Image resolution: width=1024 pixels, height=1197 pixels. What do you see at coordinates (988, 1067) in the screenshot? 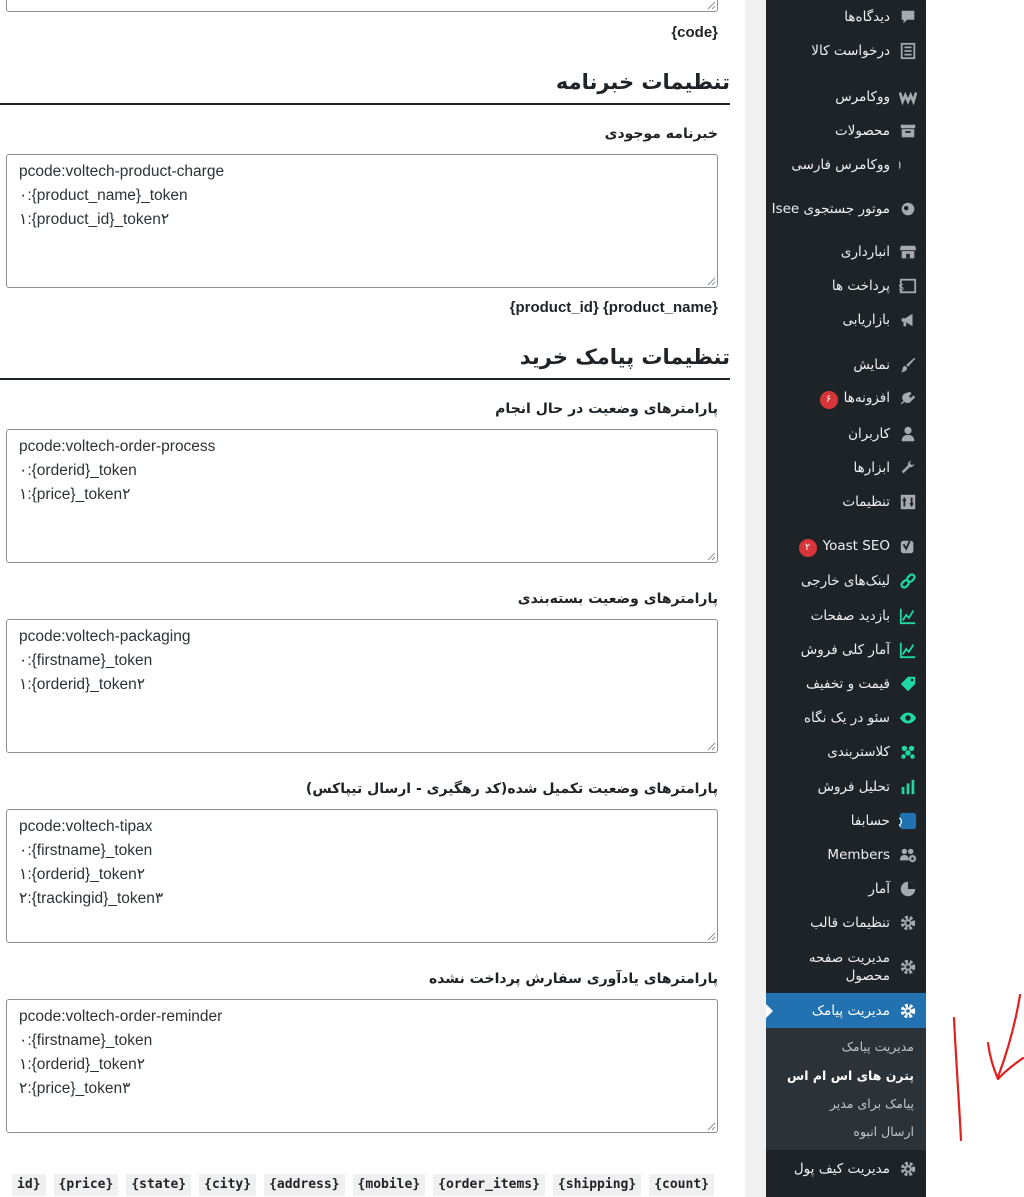
I see `hand-drawn-arrow-annotation` at bounding box center [988, 1067].